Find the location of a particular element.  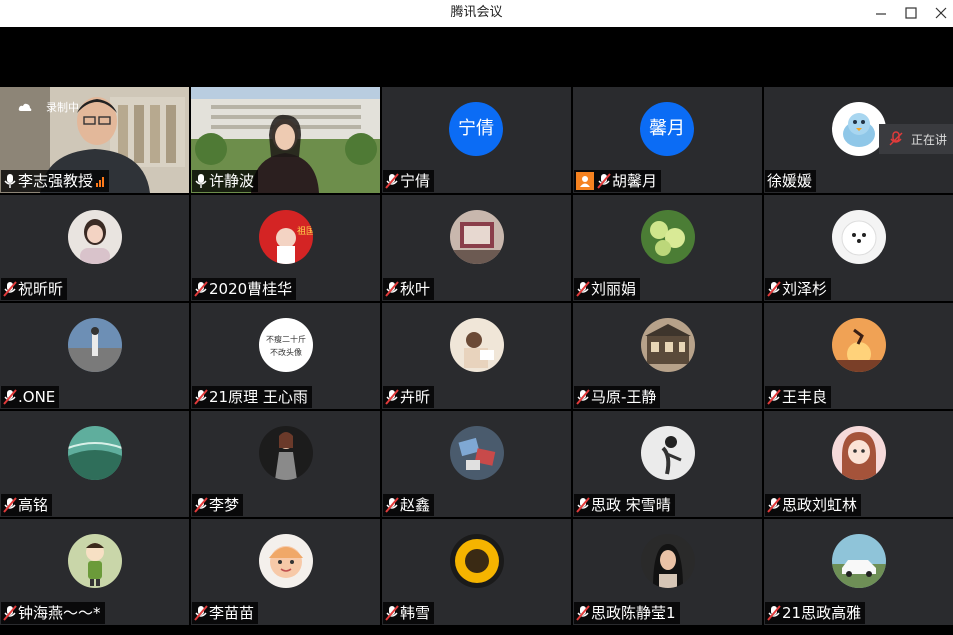

avatar-caption-line-1: 不瘦二十斤 is located at coordinates (286, 339).